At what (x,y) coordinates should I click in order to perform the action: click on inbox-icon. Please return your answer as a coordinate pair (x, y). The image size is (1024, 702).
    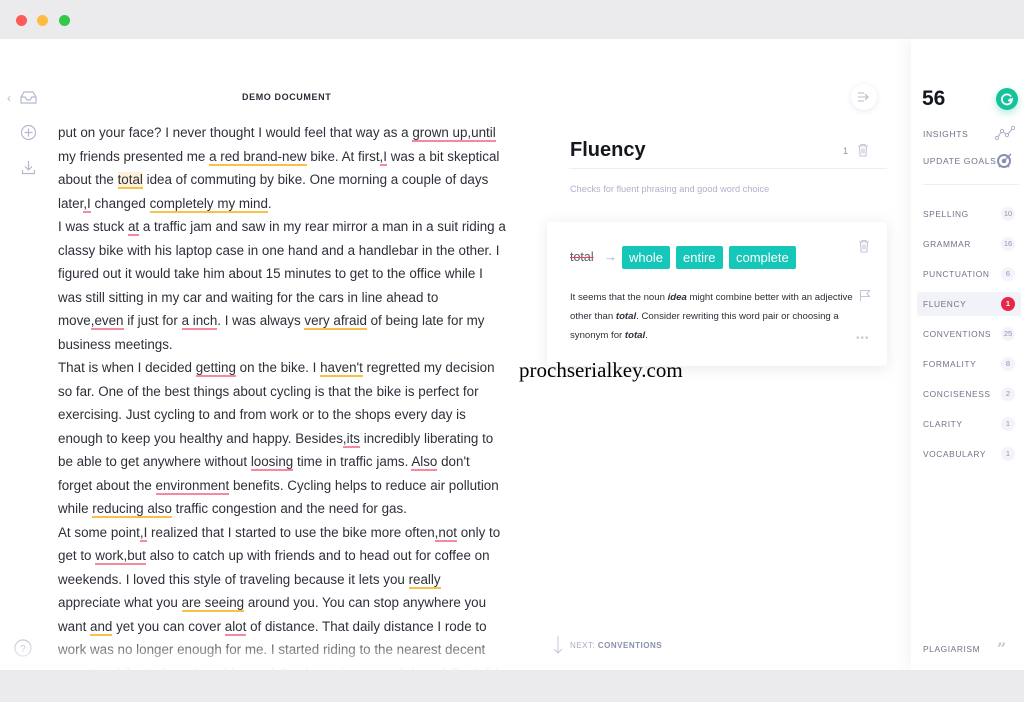
    Looking at the image, I should click on (28, 100).